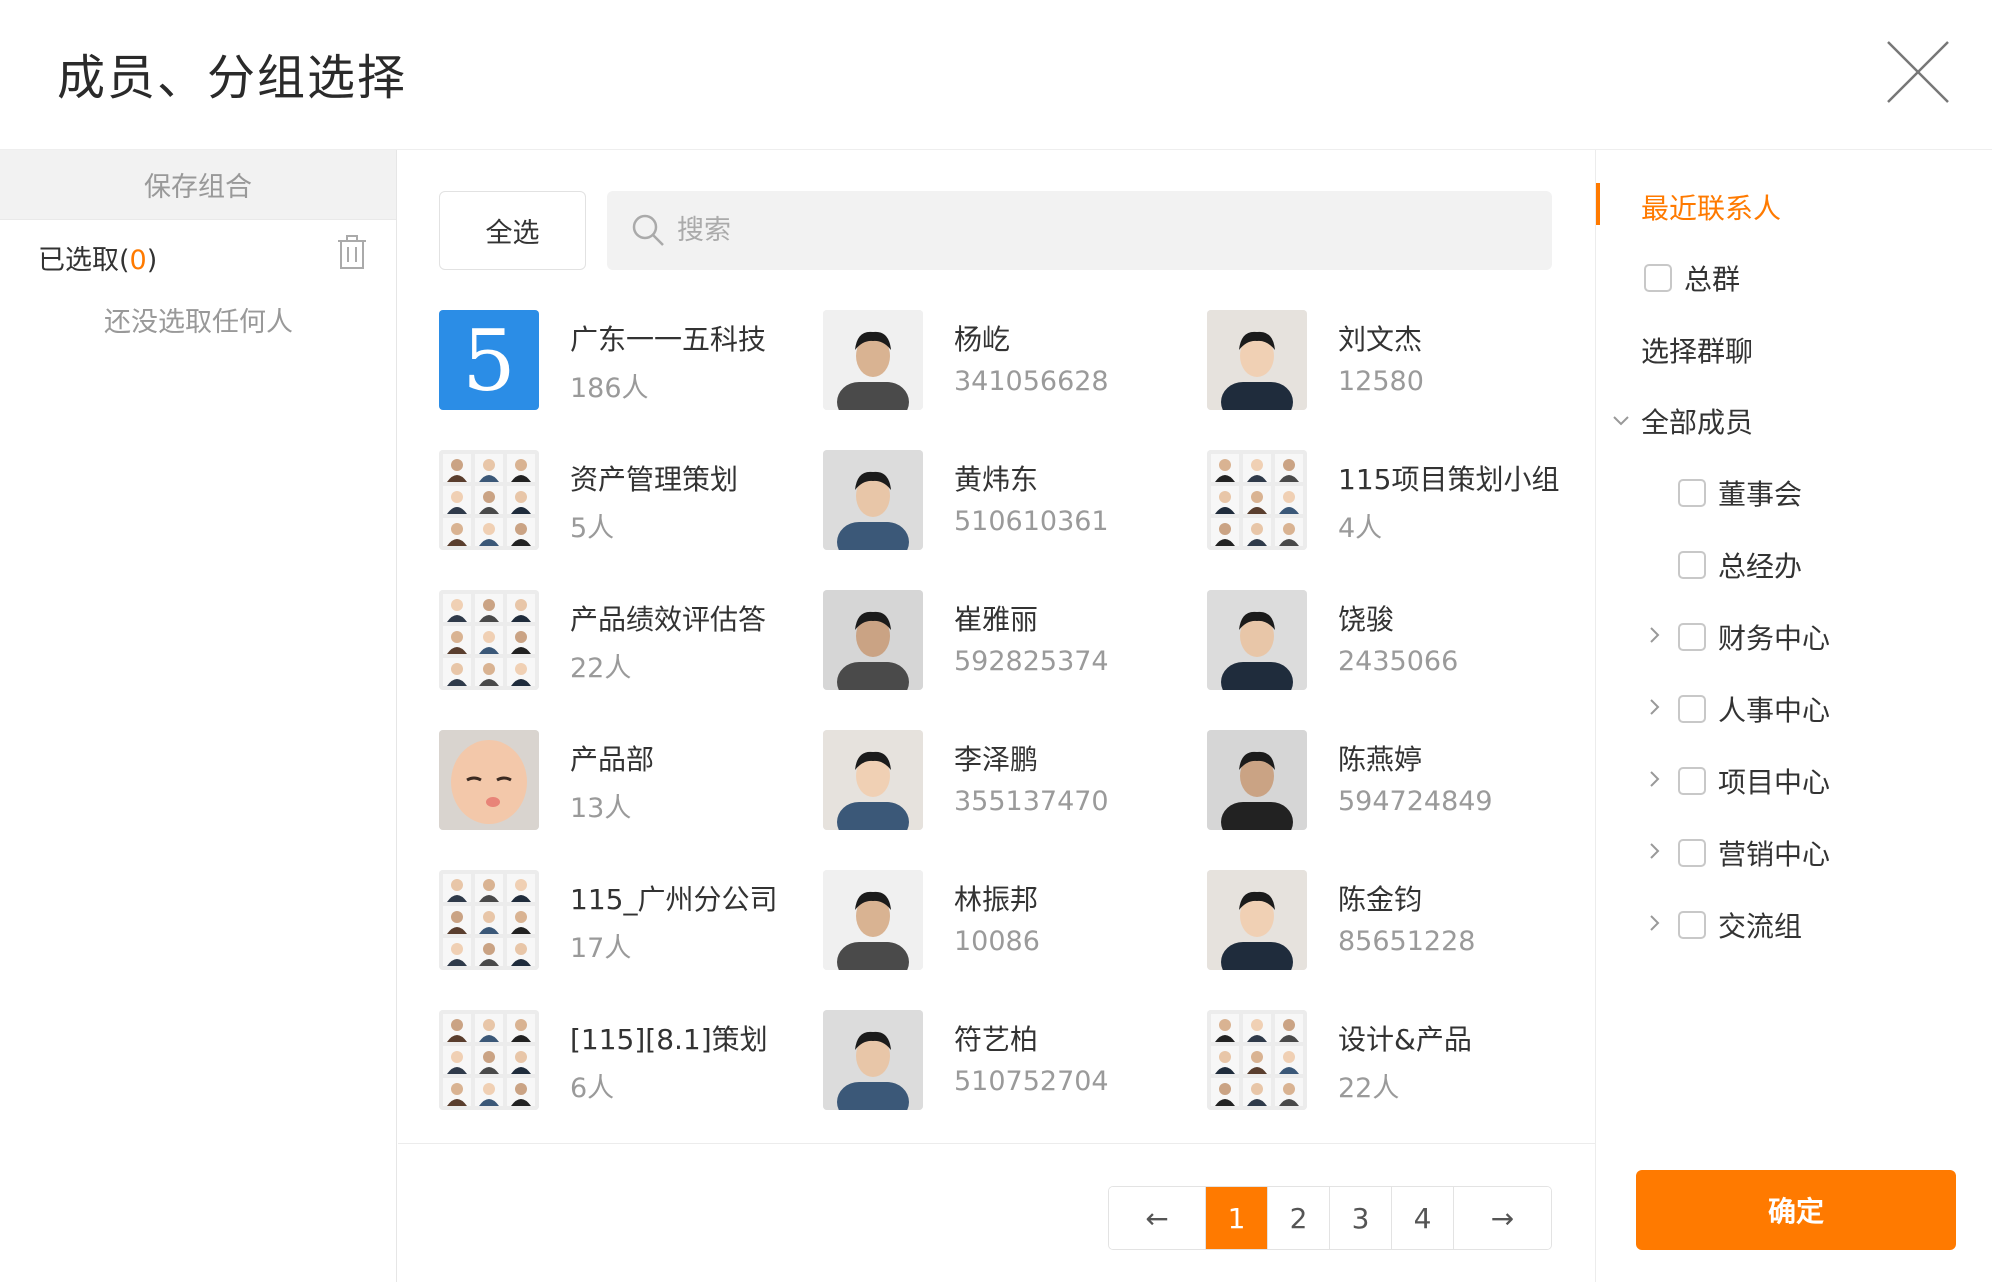 The height and width of the screenshot is (1282, 1992). Describe the element at coordinates (1740, 493) in the screenshot. I see `tree-item-dept: 董事会` at that location.